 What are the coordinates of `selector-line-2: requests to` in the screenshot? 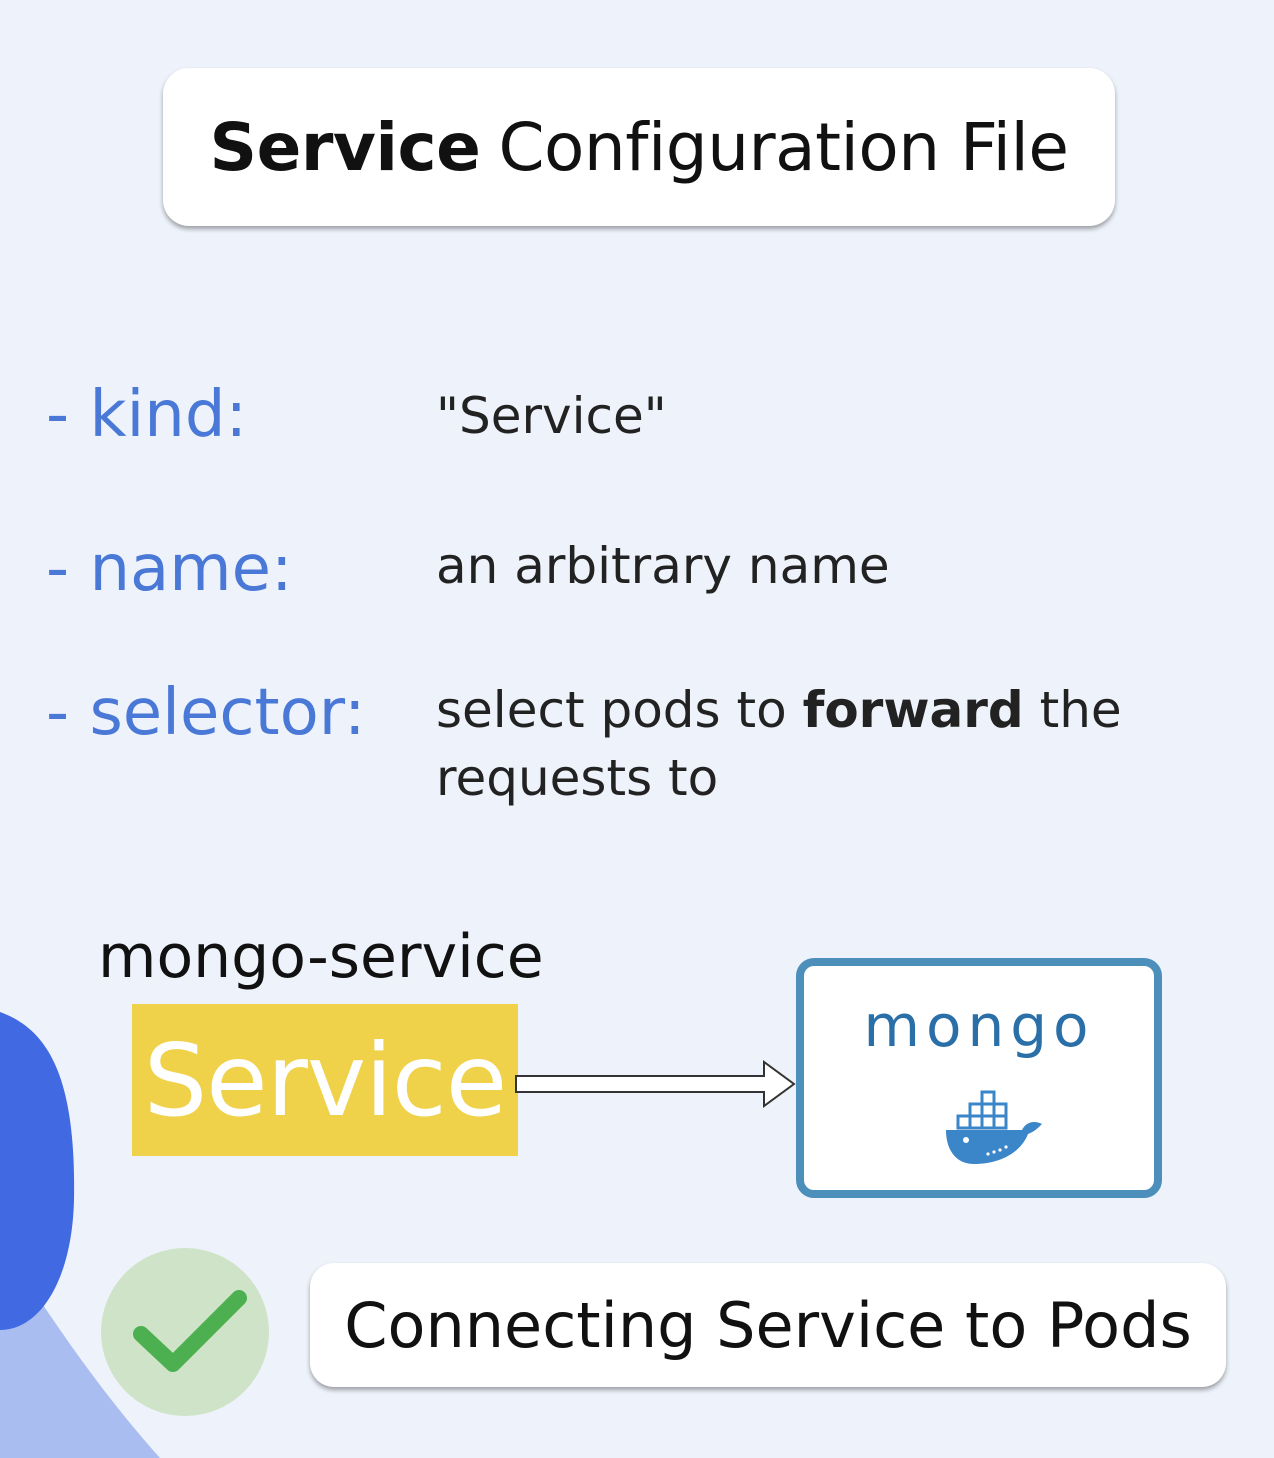 It's located at (577, 778).